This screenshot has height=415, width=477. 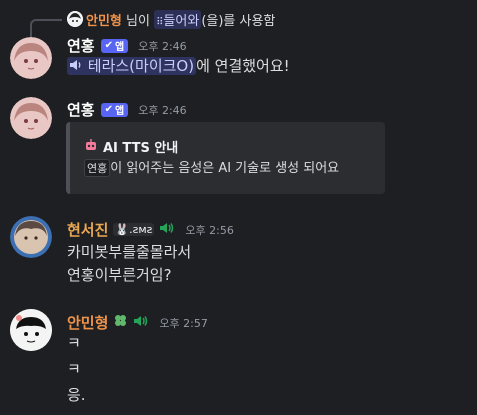 What do you see at coordinates (87, 229) in the screenshot?
I see `author-name: 현서진` at bounding box center [87, 229].